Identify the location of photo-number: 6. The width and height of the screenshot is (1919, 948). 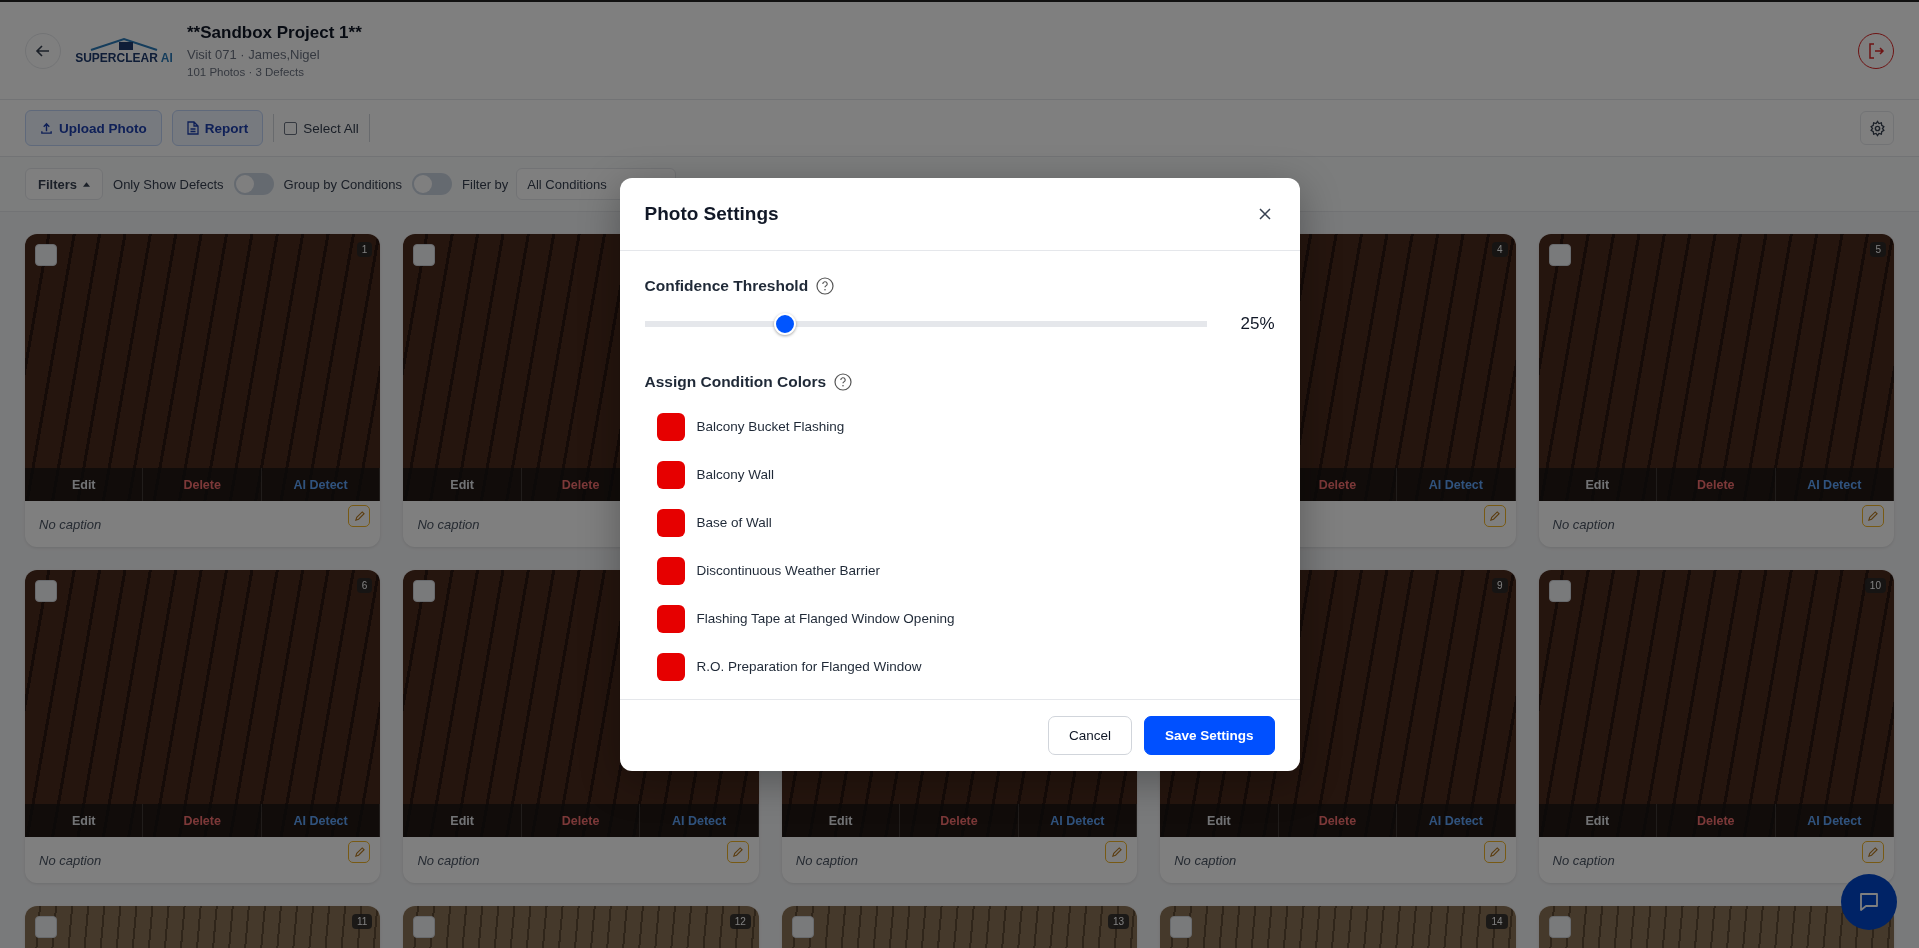
(364, 585).